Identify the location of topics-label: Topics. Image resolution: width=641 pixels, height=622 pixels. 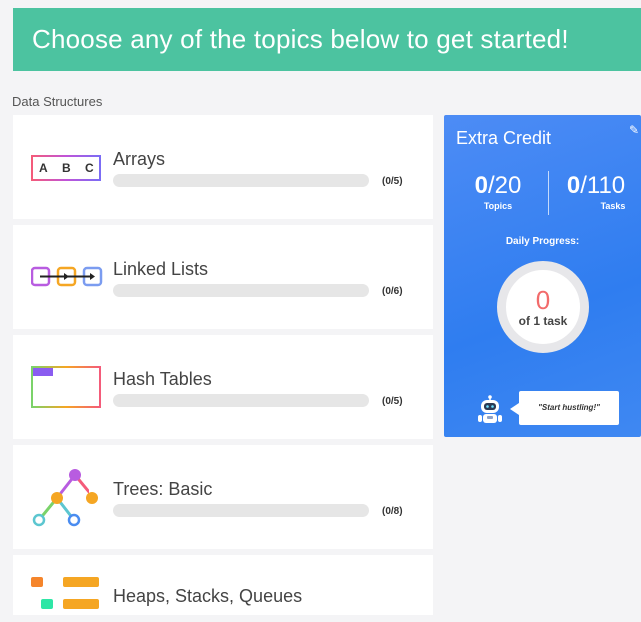
(498, 206).